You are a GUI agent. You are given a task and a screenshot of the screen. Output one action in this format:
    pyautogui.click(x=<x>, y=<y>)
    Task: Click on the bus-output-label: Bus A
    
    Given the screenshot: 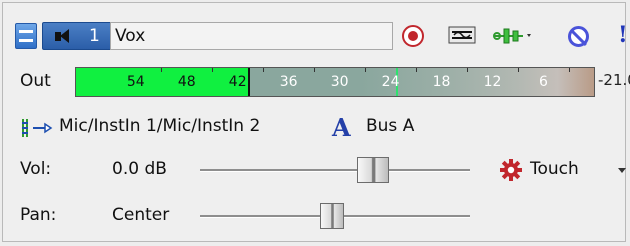 What is the action you would take?
    pyautogui.click(x=390, y=126)
    